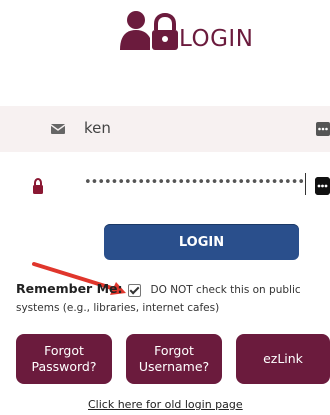  I want to click on remember-me-label: Remember Me:, so click(69, 288).